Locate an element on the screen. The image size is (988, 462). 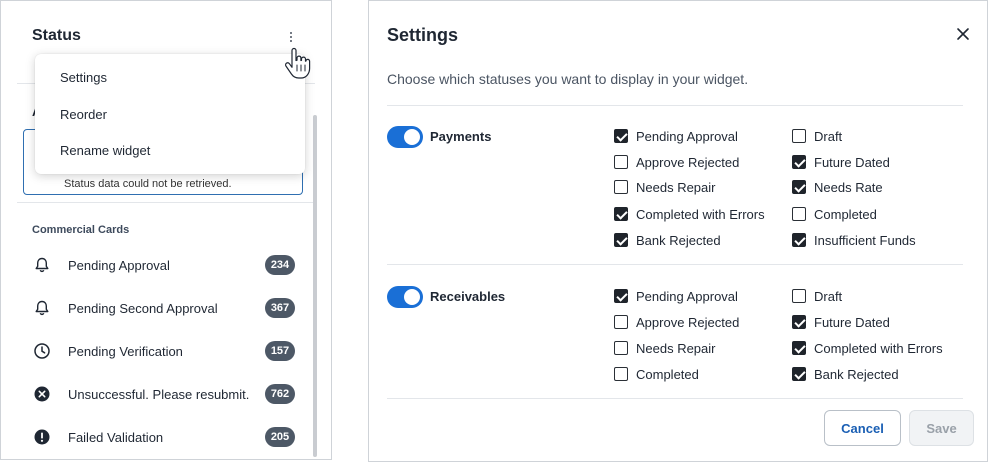
status-item: Pending Verification 157 is located at coordinates (163, 351).